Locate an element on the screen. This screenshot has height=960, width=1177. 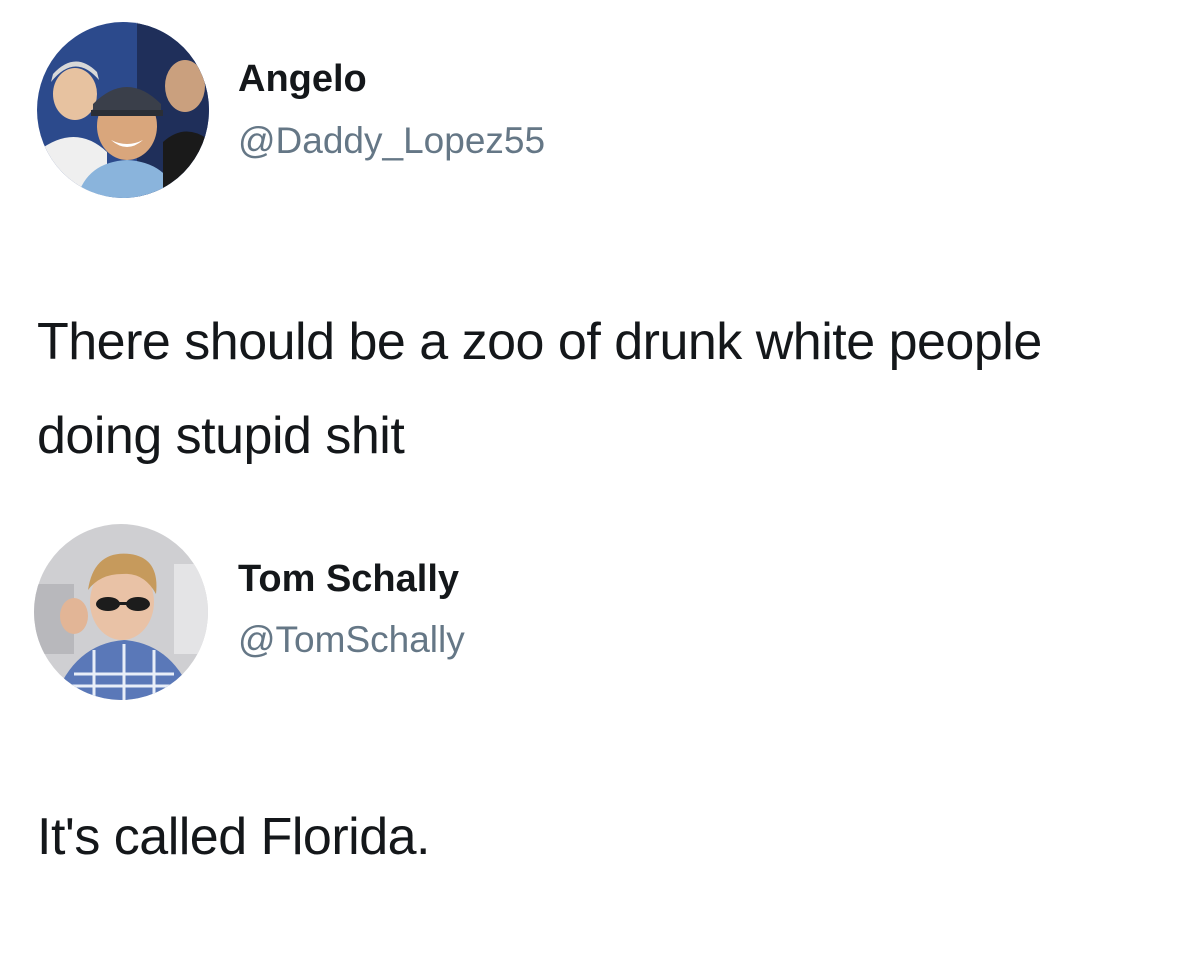
user-handle: @TomSchally is located at coordinates (351, 640).